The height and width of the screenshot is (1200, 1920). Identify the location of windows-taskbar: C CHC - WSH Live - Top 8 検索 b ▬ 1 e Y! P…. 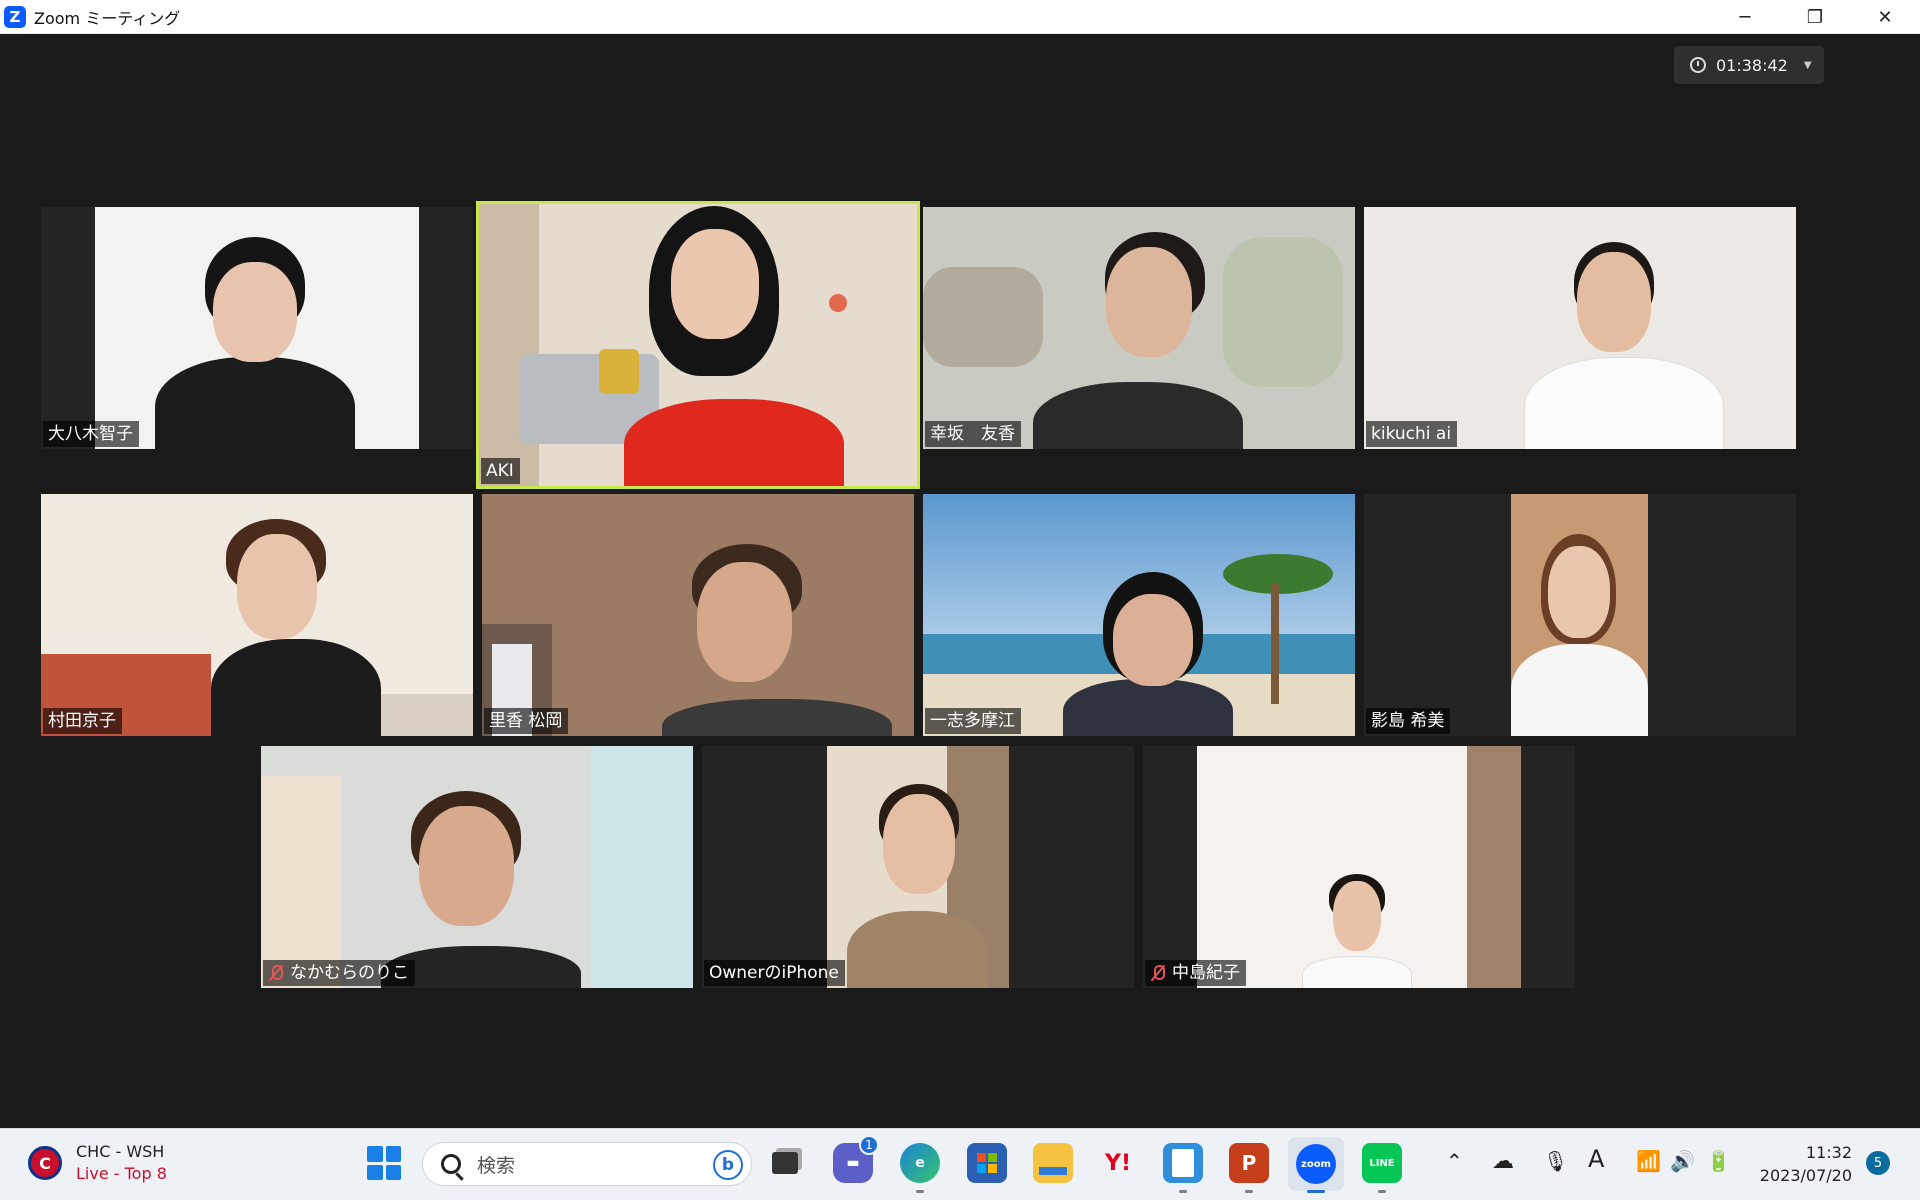
(960, 1164).